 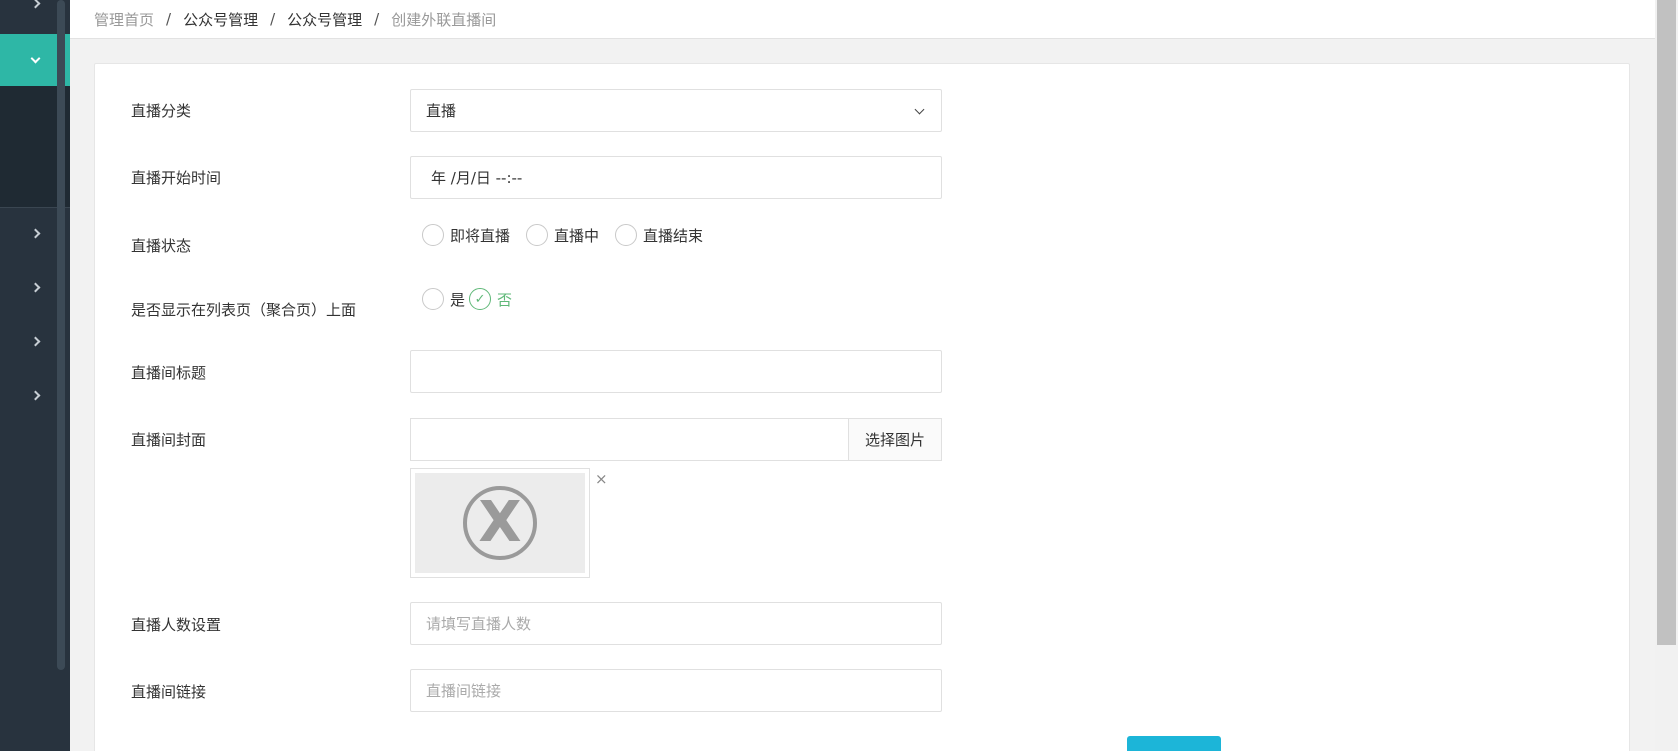 I want to click on status-radio-group: 即将直播 直播中 直播结束, so click(x=570, y=235).